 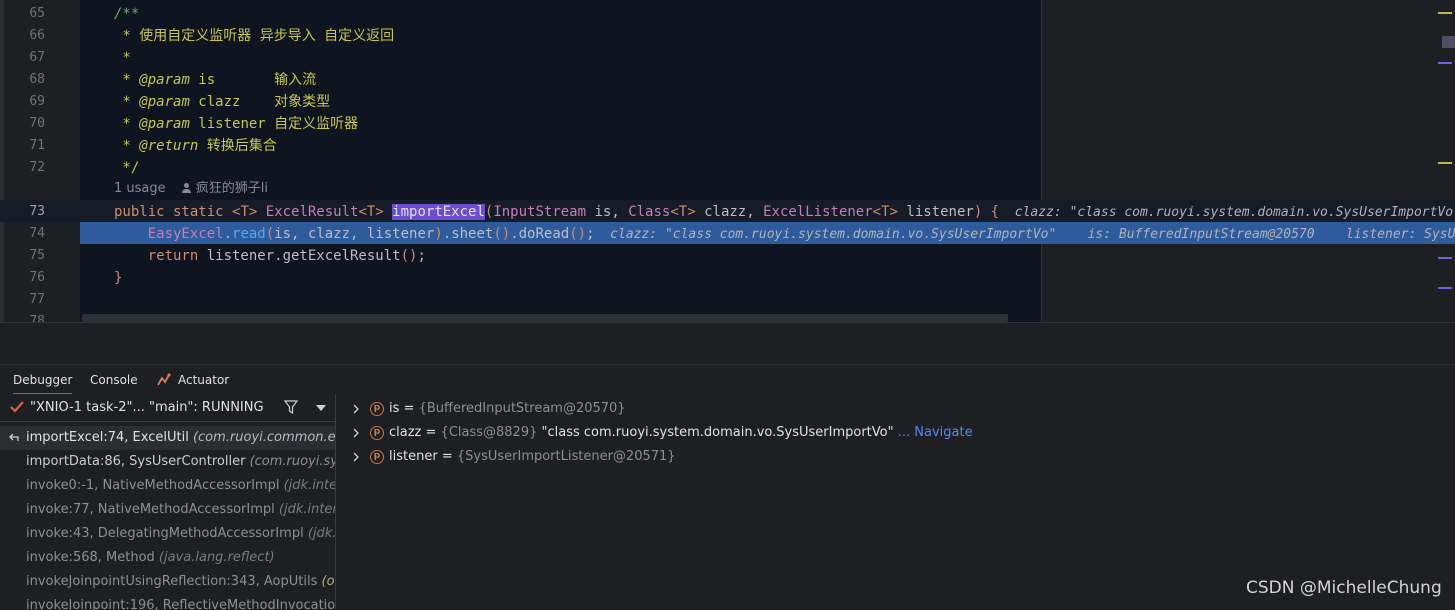 I want to click on code-text: * @return 转换后集合, so click(x=195, y=146).